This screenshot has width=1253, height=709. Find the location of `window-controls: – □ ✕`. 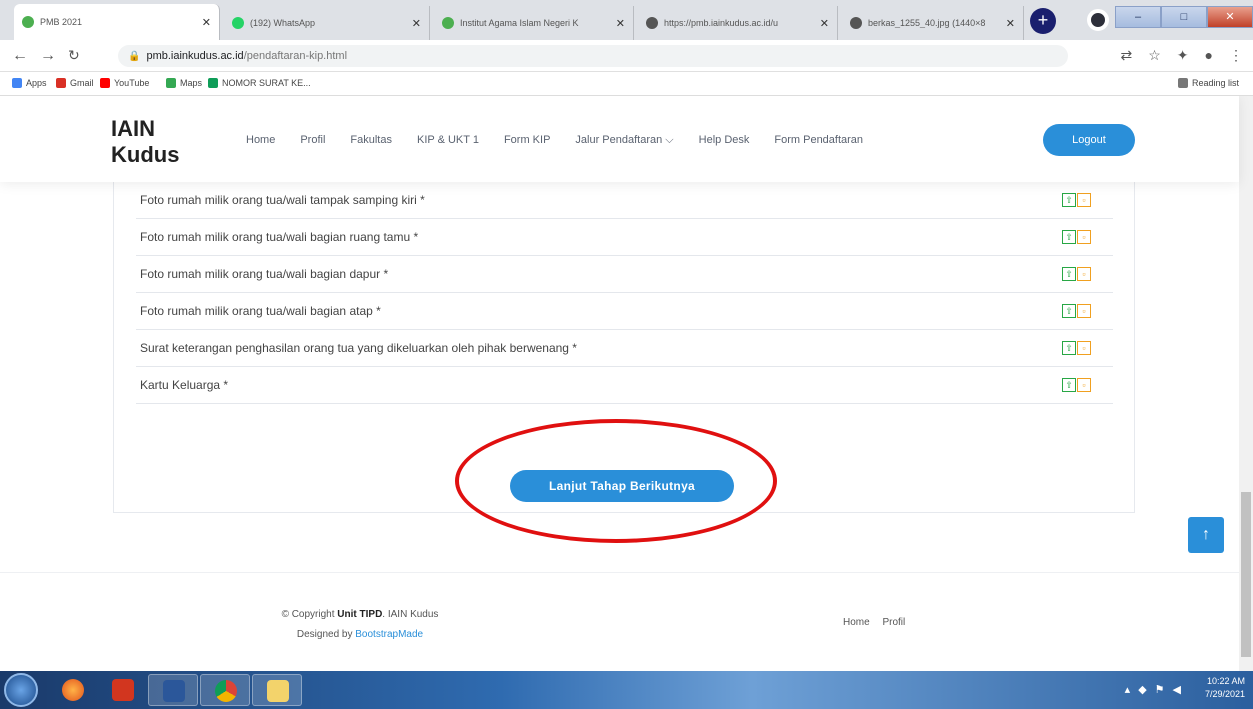

window-controls: – □ ✕ is located at coordinates (1184, 18).